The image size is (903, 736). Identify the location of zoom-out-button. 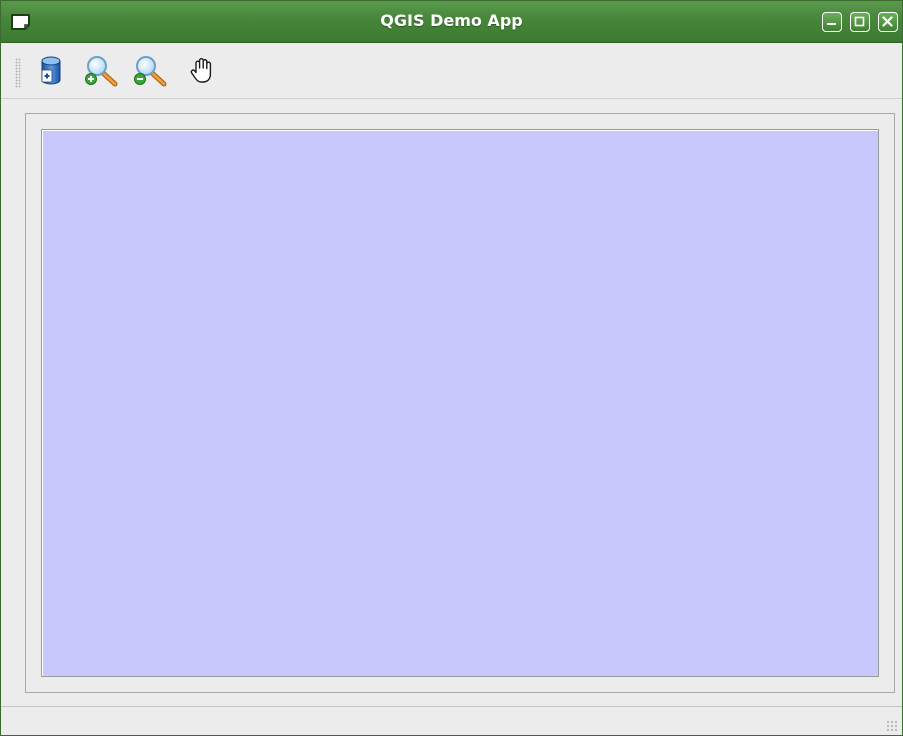
(150, 71).